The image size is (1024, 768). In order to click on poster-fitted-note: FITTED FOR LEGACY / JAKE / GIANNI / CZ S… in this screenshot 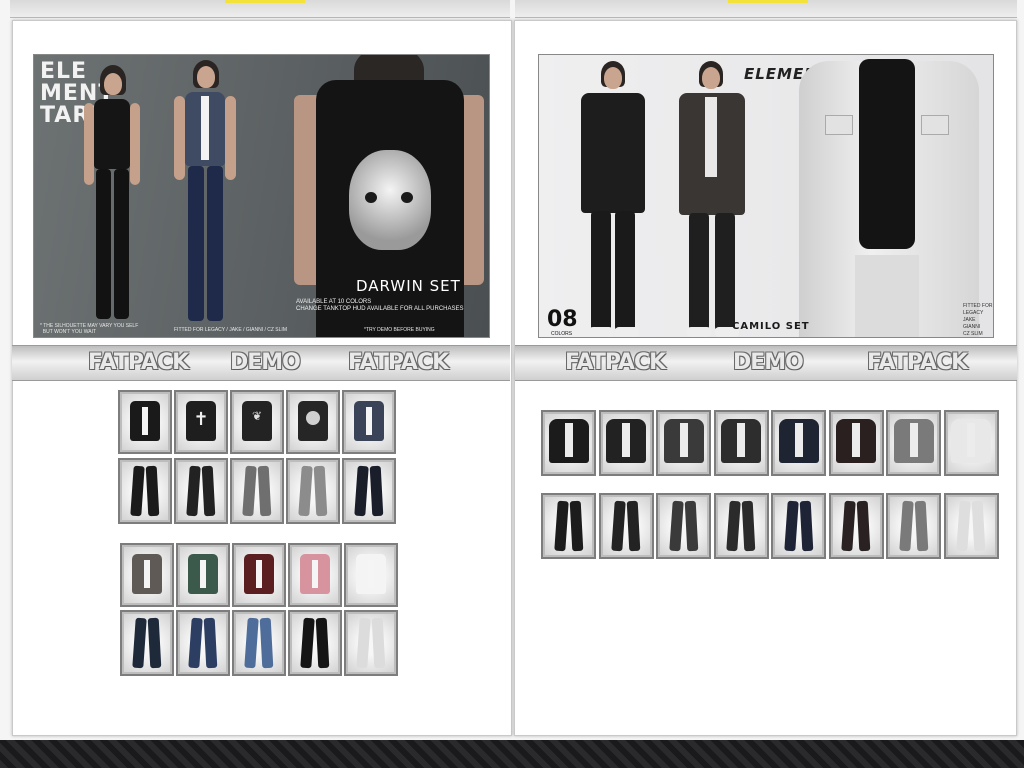, I will do `click(230, 330)`.